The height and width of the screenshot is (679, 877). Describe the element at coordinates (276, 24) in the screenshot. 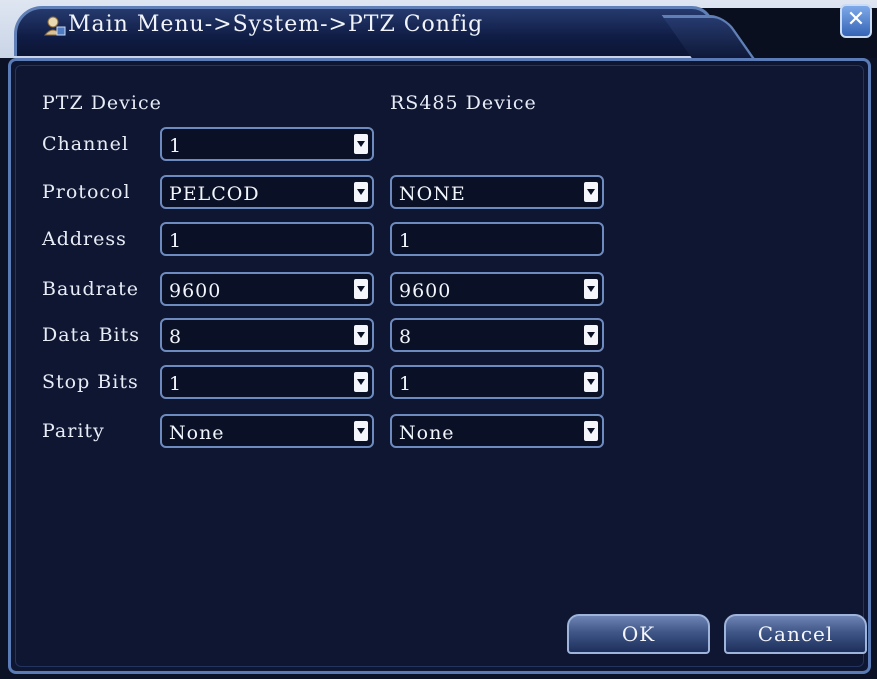

I see `window-title: Main Menu->System->PTZ Config` at that location.